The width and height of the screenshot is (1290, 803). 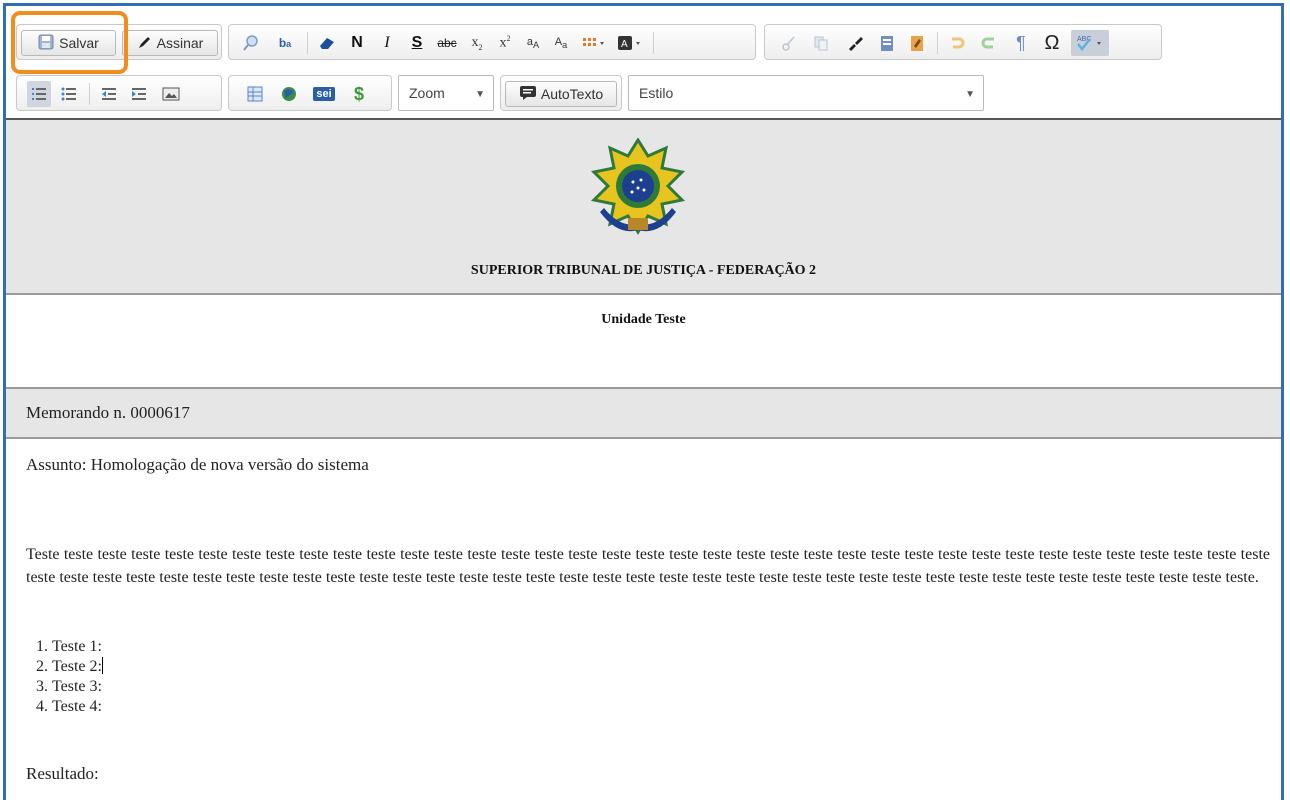 I want to click on unit-name: Unidade Teste, so click(x=643, y=319).